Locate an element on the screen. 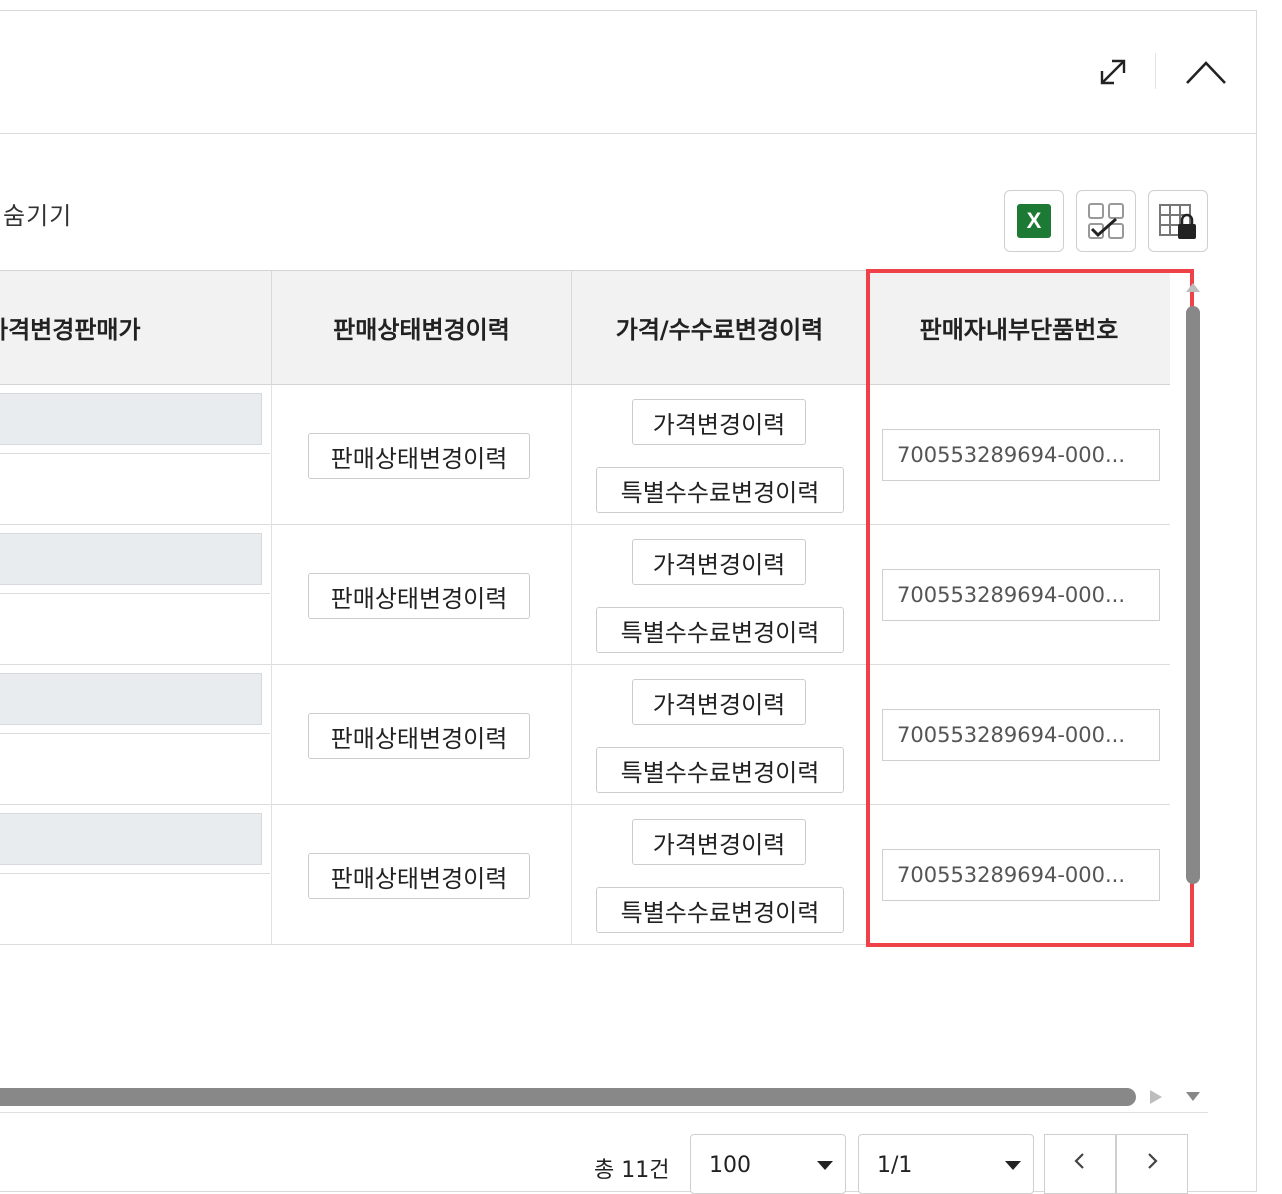 This screenshot has width=1282, height=1194. scroll-up-arrow-icon is located at coordinates (1193, 287).